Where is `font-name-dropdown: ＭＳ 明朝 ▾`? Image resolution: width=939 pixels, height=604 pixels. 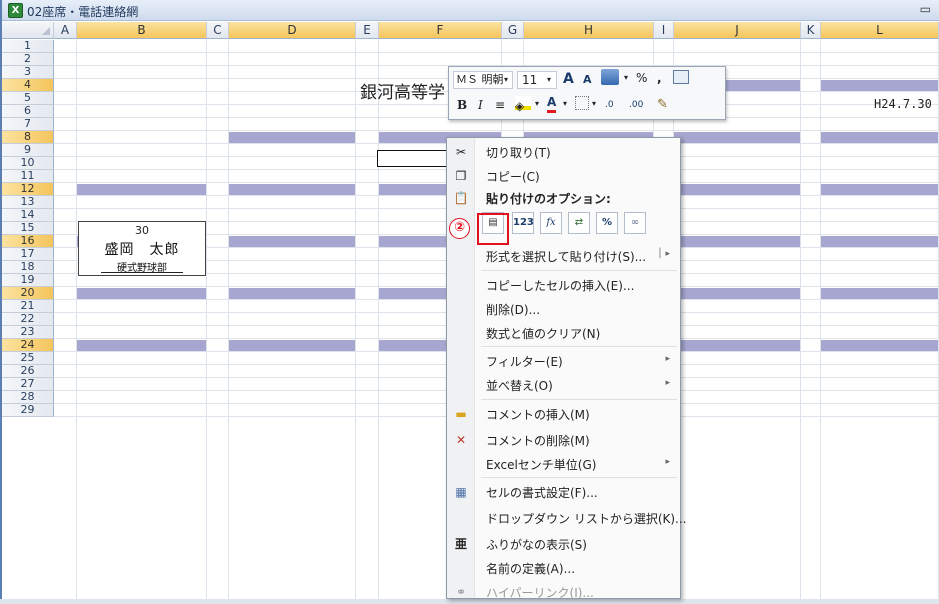
font-name-dropdown: ＭＳ 明朝 ▾ is located at coordinates (483, 80).